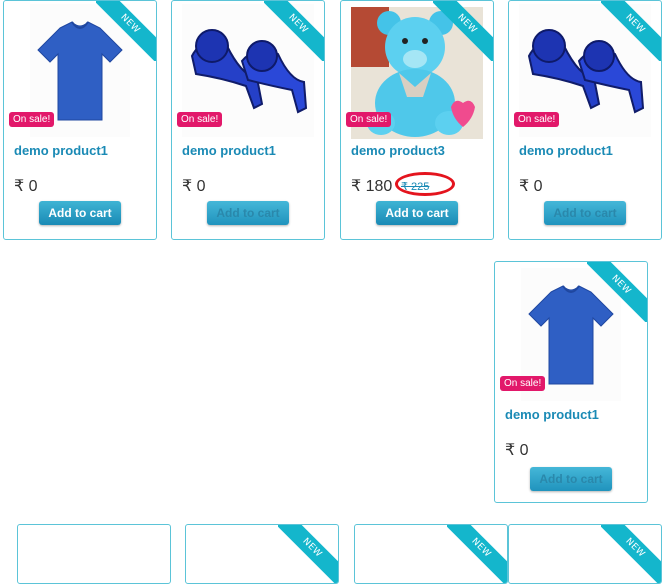 This screenshot has height=584, width=669. I want to click on product-card, so click(94, 554).